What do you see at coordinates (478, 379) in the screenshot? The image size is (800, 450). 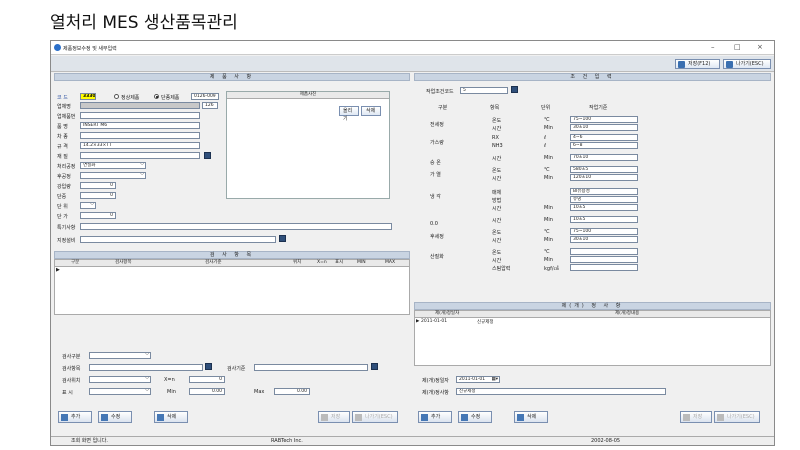 I see `rev-date-input: 2011-01-01 ▦▾` at bounding box center [478, 379].